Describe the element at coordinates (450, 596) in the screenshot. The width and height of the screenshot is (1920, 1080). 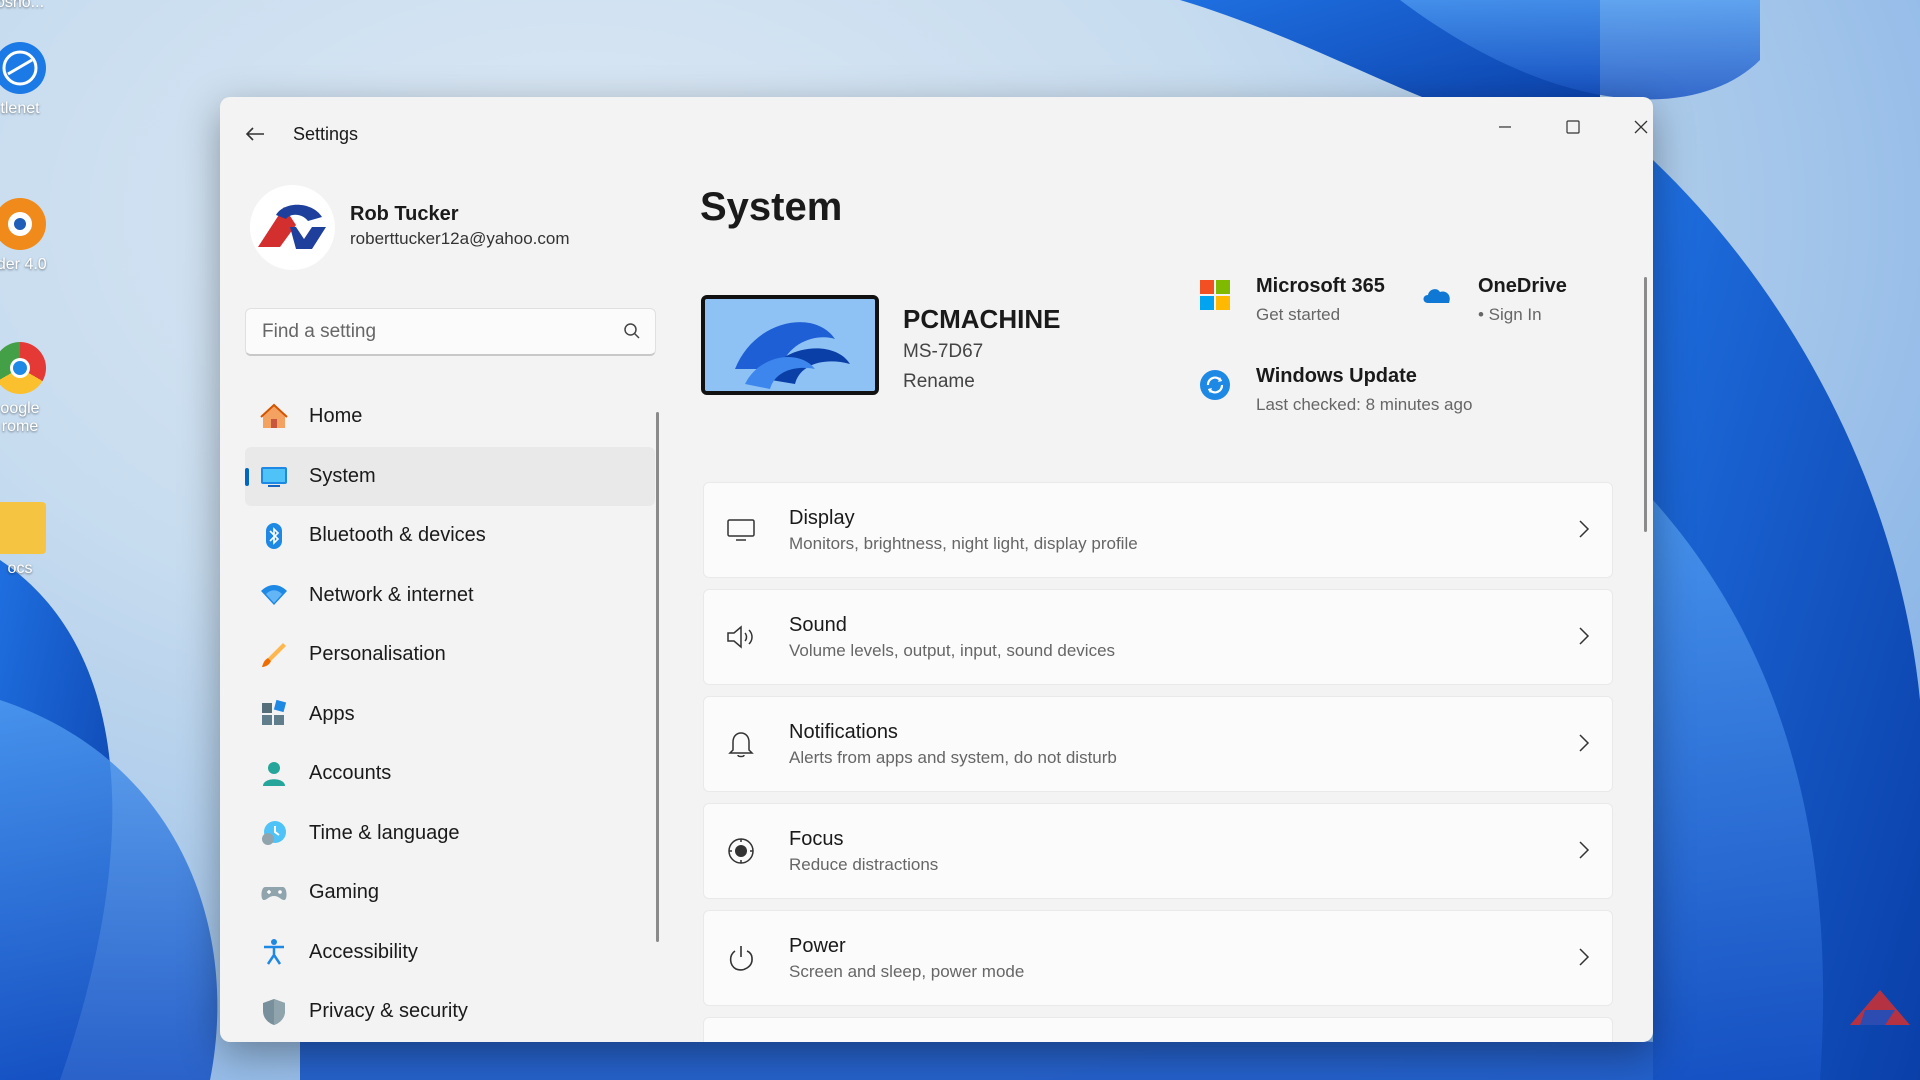
I see `sidebar-item-network: Network & internet` at that location.